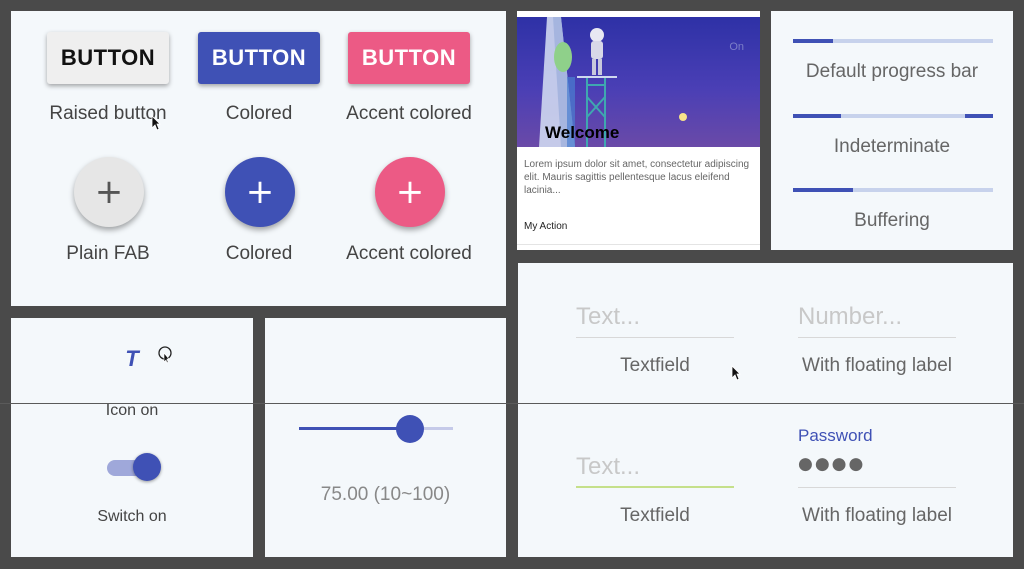  I want to click on colored-fab-caption: Colored, so click(259, 253).